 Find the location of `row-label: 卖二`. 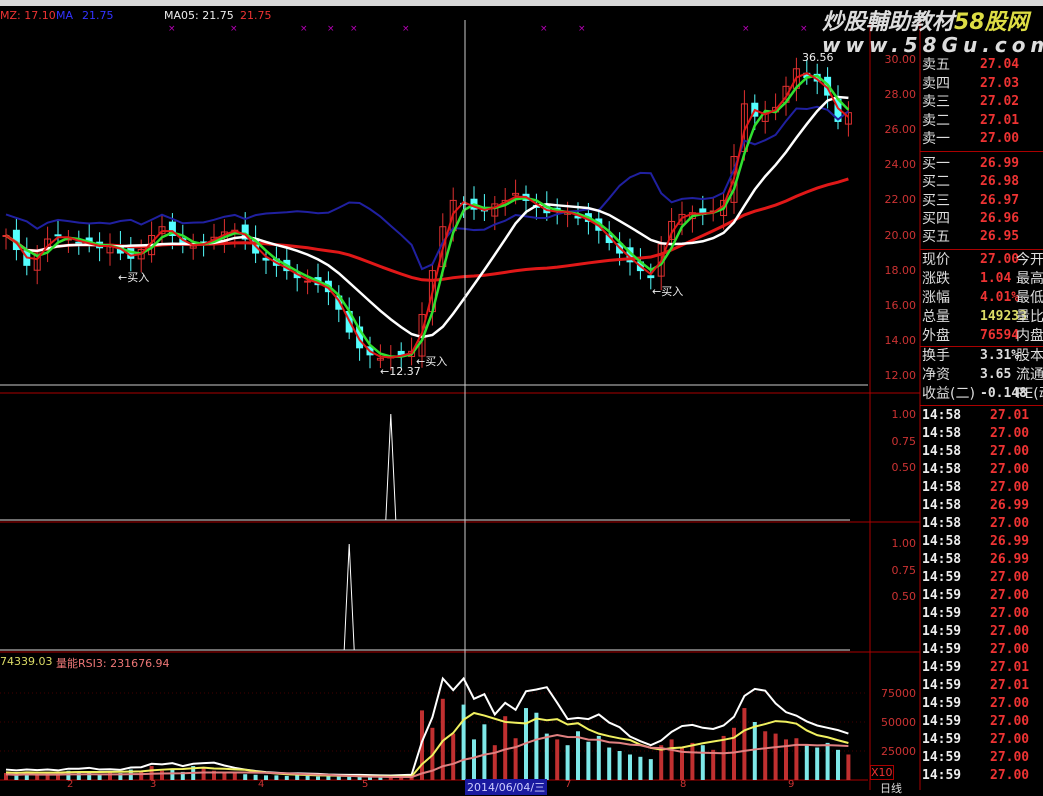

row-label: 卖二 is located at coordinates (936, 120).